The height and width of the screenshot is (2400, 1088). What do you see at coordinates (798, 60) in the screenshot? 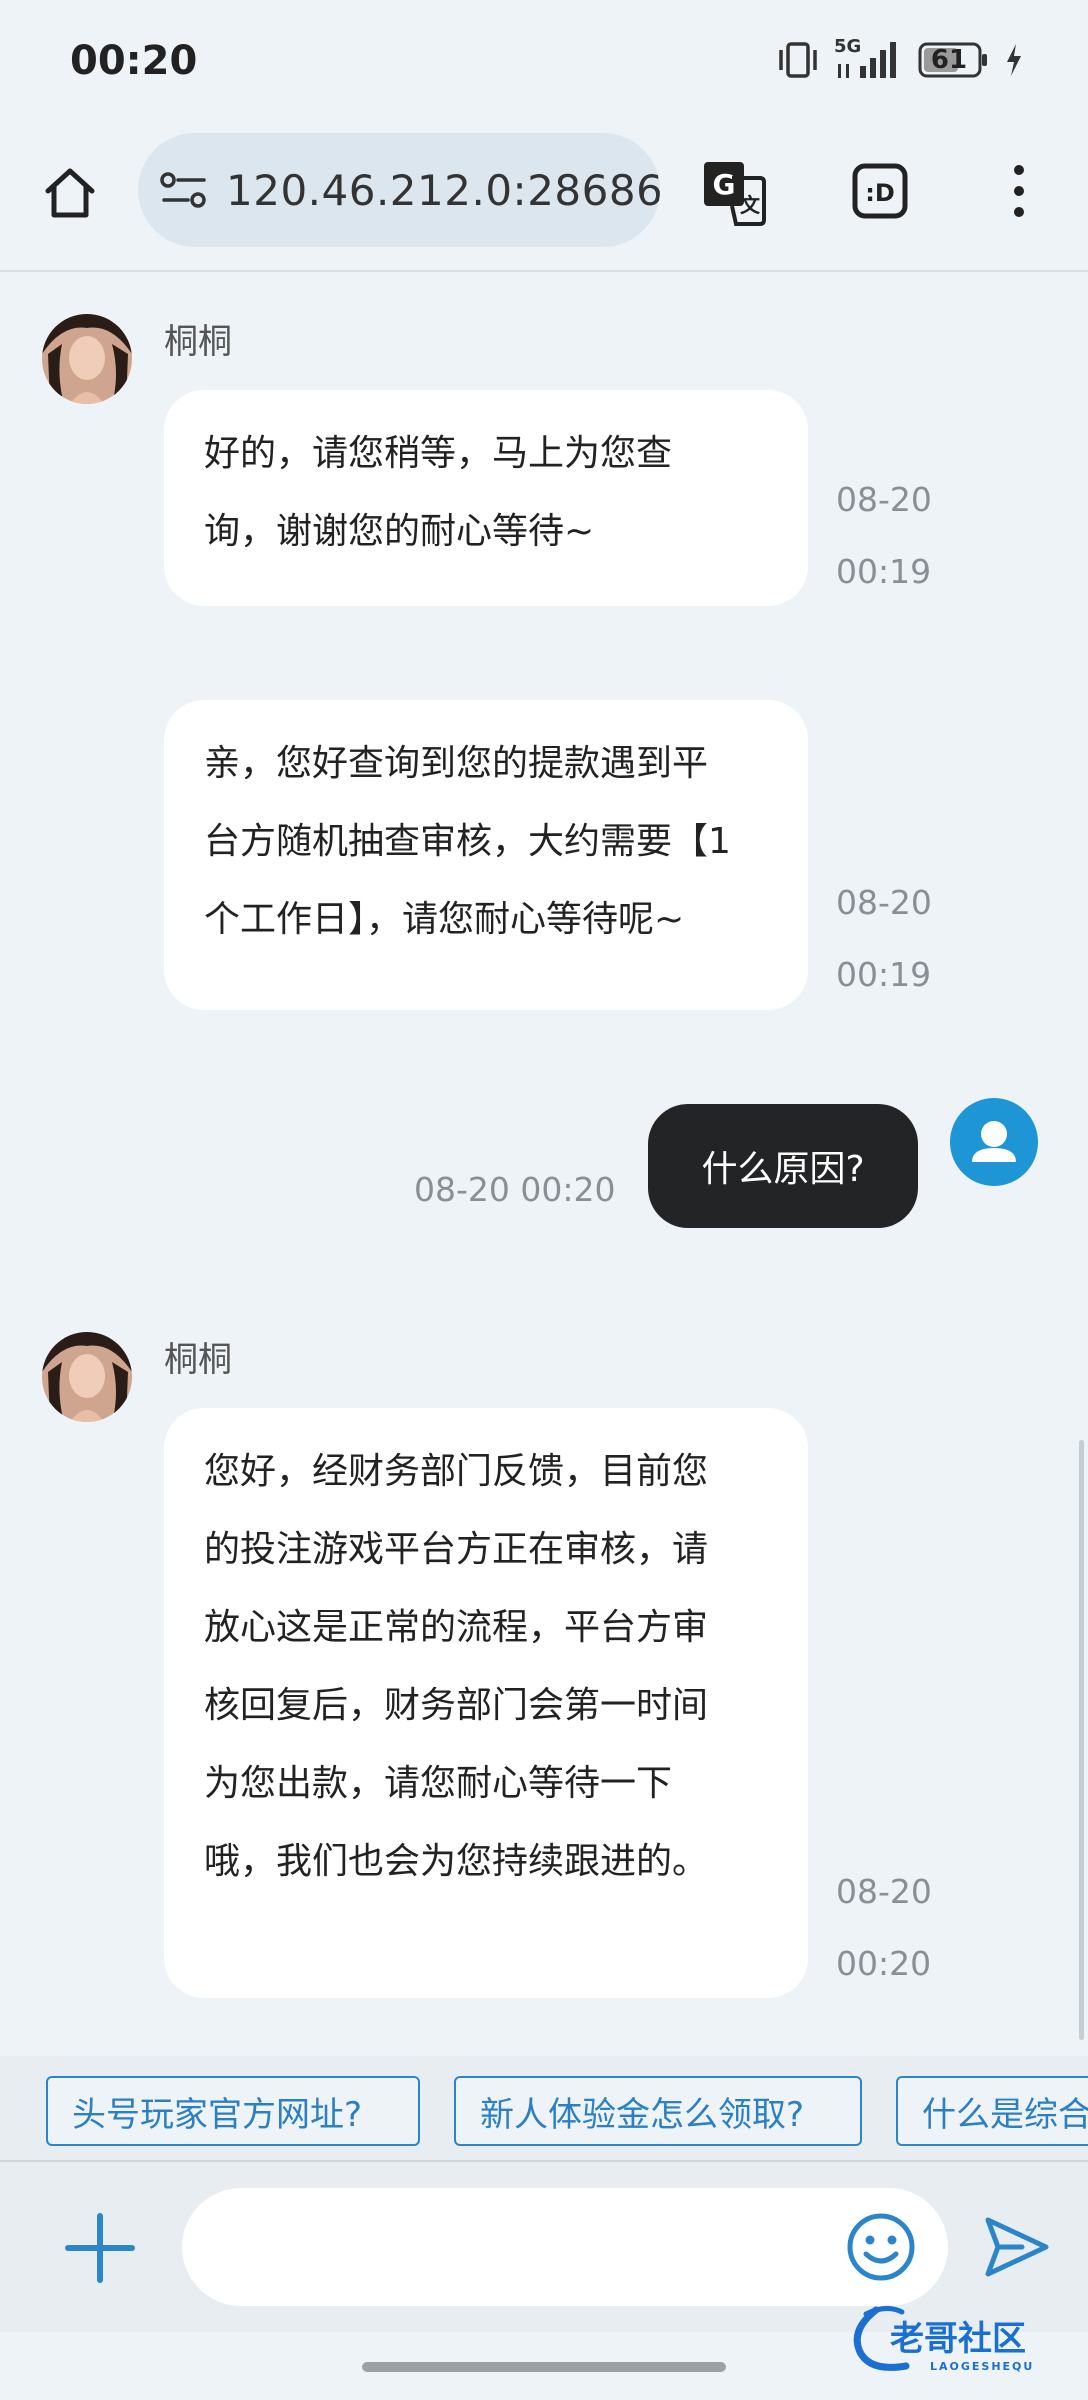
I see `vibrate-icon` at bounding box center [798, 60].